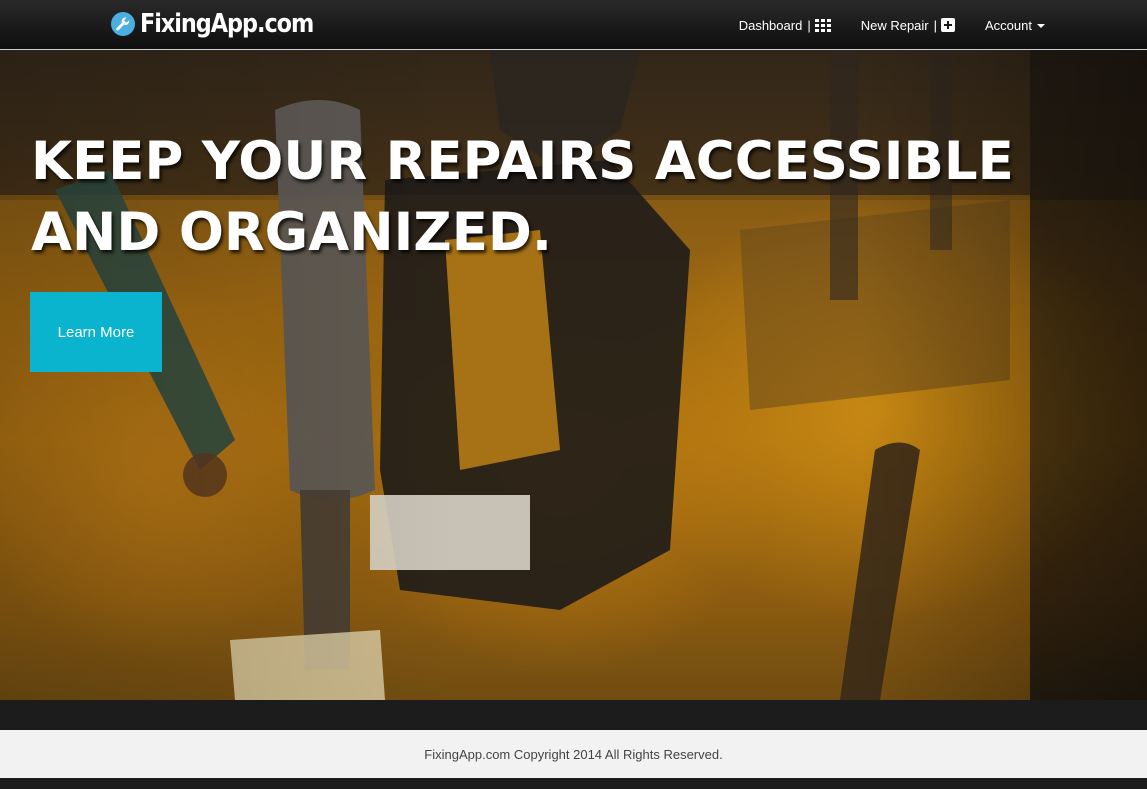 The height and width of the screenshot is (789, 1147). I want to click on brand-name: FixingApp.com, so click(227, 24).